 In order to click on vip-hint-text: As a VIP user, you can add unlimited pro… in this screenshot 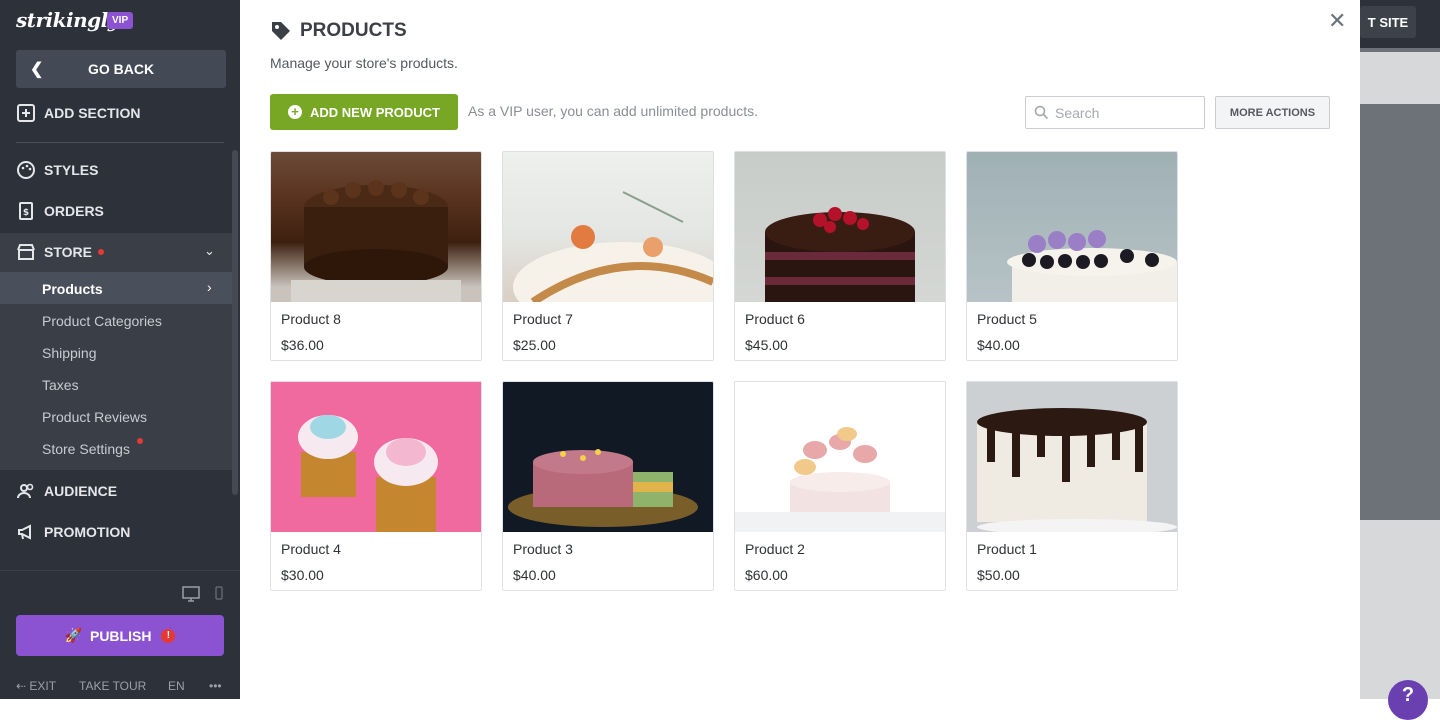, I will do `click(613, 111)`.